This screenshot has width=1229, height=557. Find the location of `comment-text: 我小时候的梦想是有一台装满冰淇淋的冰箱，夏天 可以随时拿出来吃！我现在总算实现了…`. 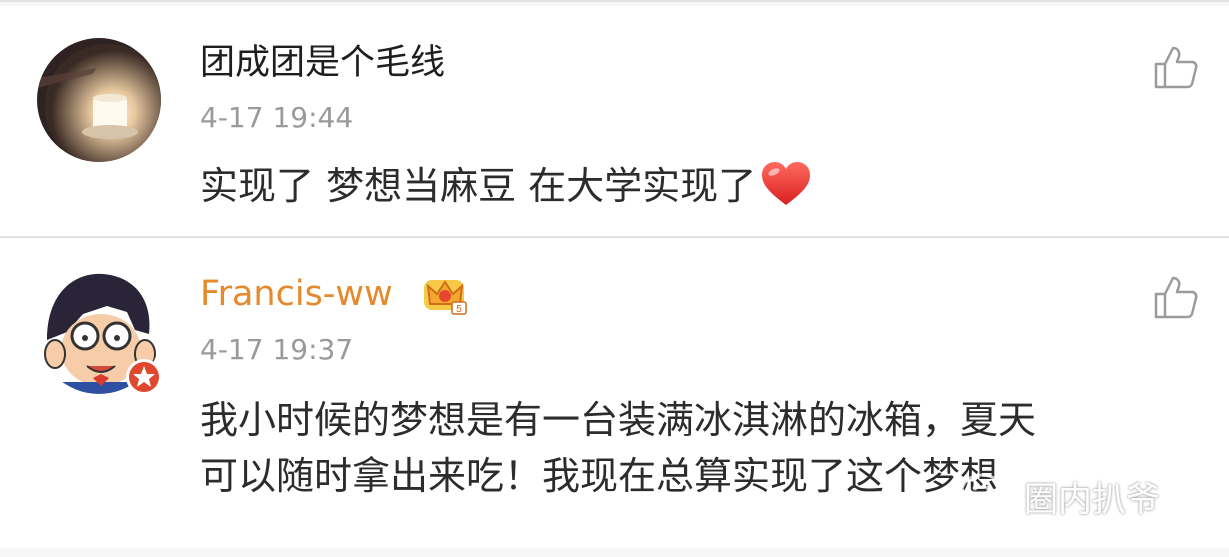

comment-text: 我小时候的梦想是有一台装满冰淇淋的冰箱，夏天 可以随时拿出来吃！我现在总算实现了… is located at coordinates (618, 448).